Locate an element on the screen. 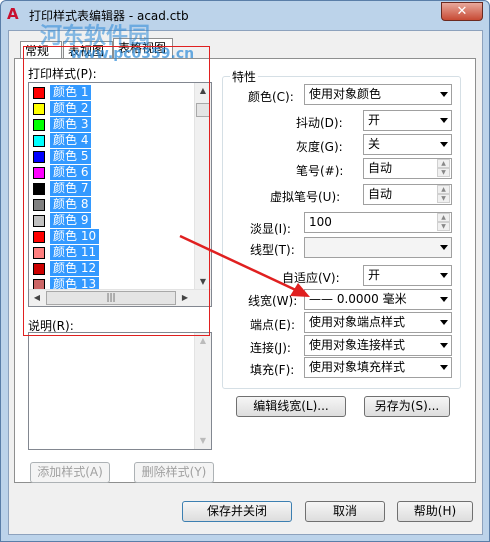 Image resolution: width=490 pixels, height=542 pixels. virtual-pen-value: 自动 is located at coordinates (380, 194).